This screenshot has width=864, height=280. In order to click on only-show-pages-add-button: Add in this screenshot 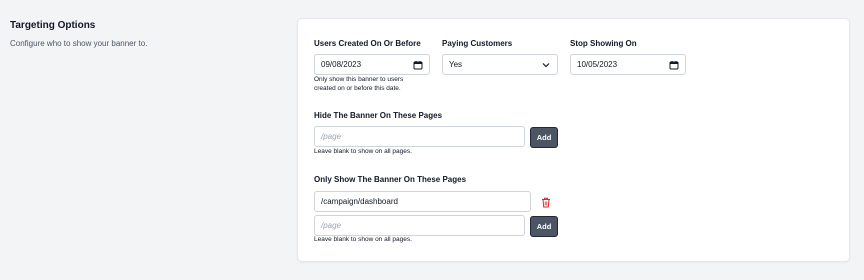, I will do `click(544, 226)`.